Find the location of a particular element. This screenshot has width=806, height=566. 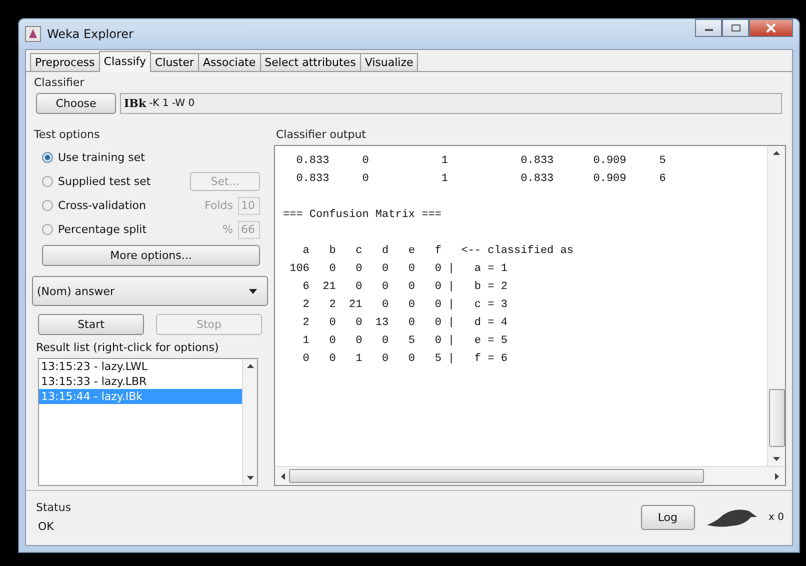

output-line: 0.833 0 1 0.833 0.909 6 is located at coordinates (481, 179).